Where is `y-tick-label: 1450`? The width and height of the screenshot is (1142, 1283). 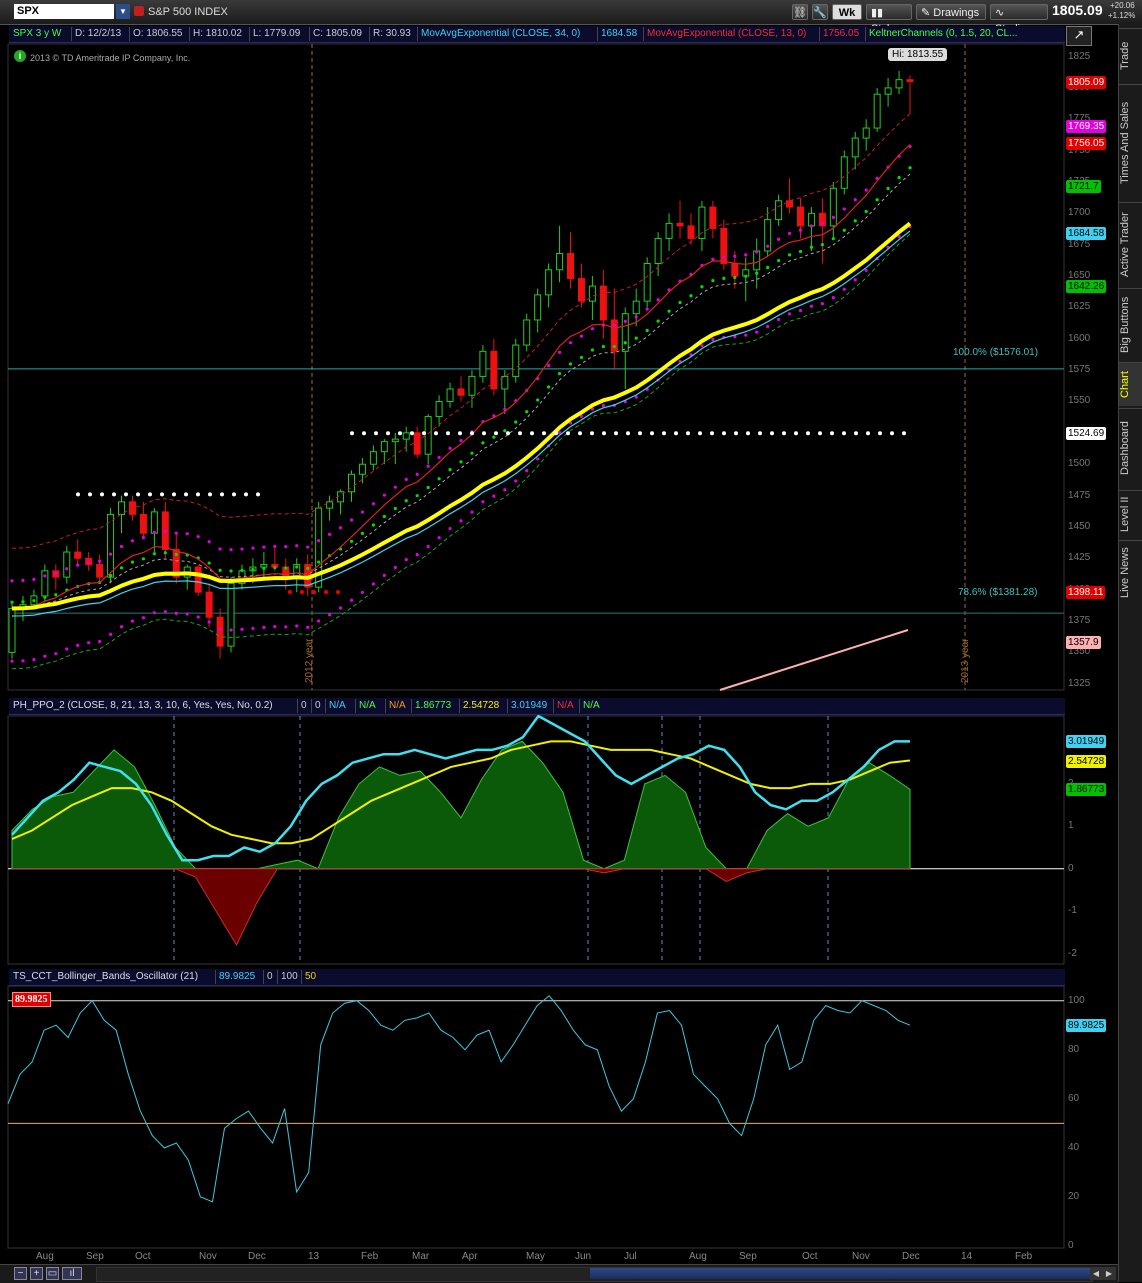
y-tick-label: 1450 is located at coordinates (1079, 526).